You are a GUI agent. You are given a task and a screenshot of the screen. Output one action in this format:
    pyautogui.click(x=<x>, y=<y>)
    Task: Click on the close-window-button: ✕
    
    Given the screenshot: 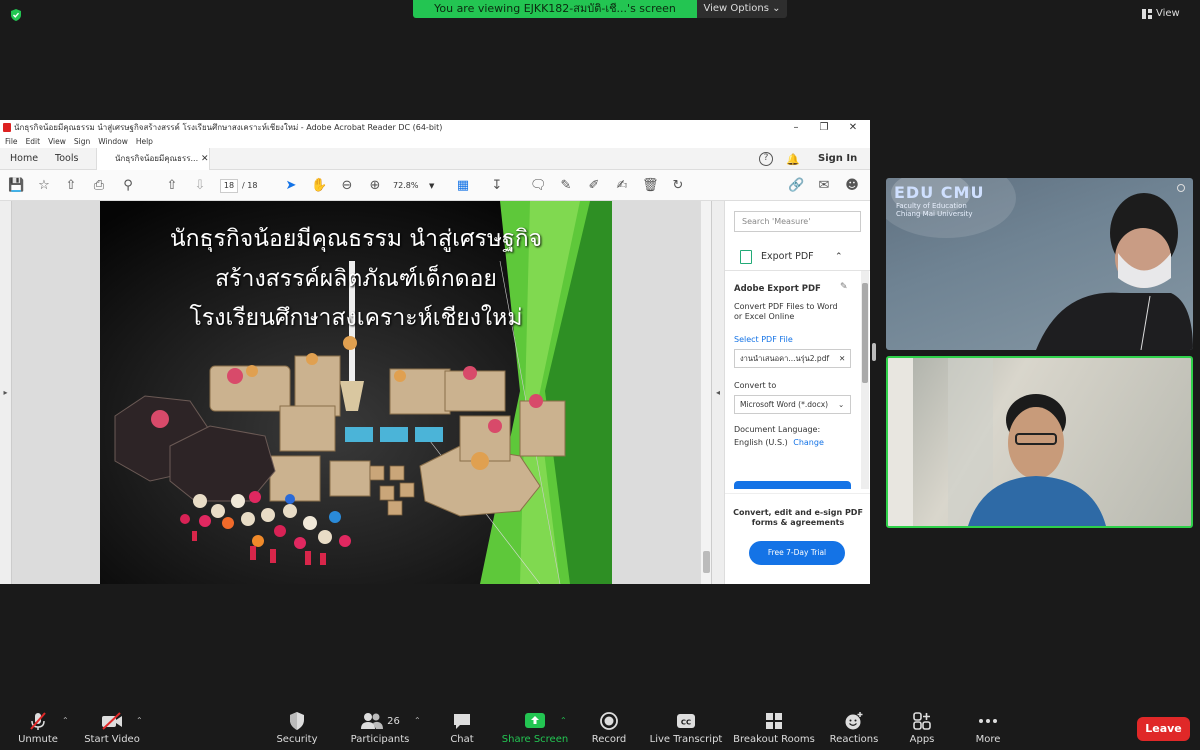 What is the action you would take?
    pyautogui.click(x=853, y=127)
    